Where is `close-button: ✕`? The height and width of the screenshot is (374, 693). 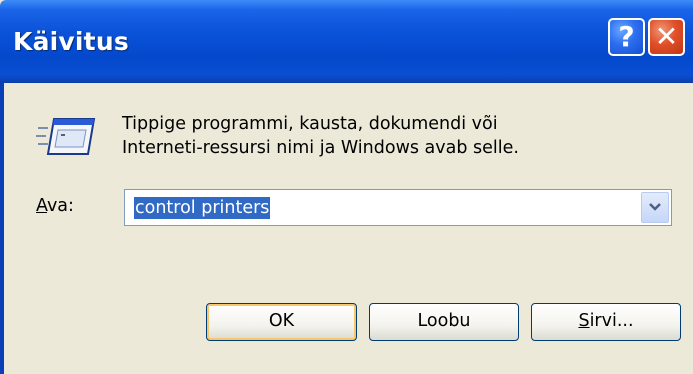
close-button: ✕ is located at coordinates (666, 37).